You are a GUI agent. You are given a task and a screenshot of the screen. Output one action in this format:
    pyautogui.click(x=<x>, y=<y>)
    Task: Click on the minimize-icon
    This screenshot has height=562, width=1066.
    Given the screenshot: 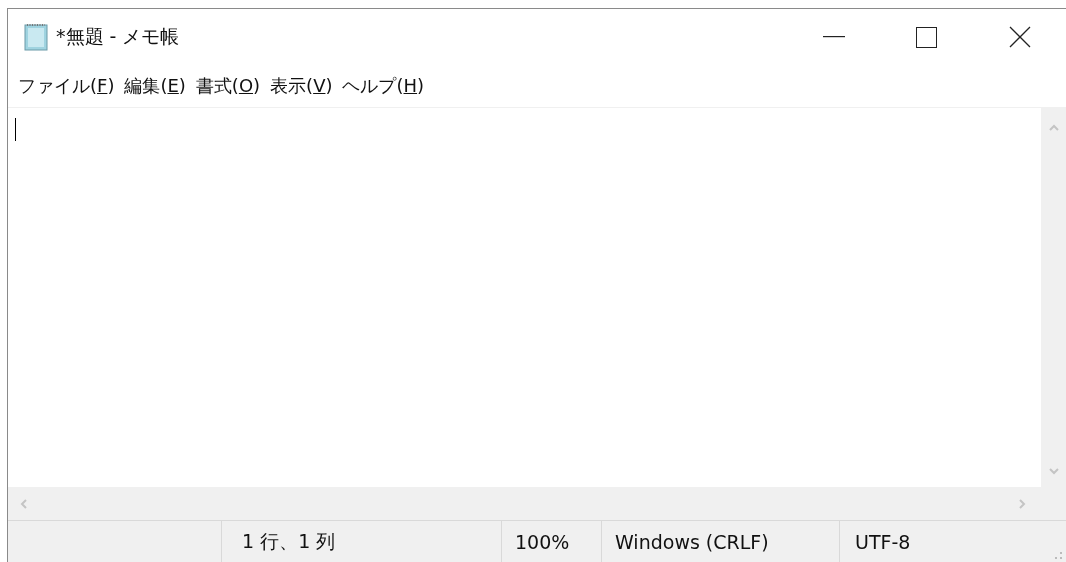 What is the action you would take?
    pyautogui.click(x=833, y=37)
    